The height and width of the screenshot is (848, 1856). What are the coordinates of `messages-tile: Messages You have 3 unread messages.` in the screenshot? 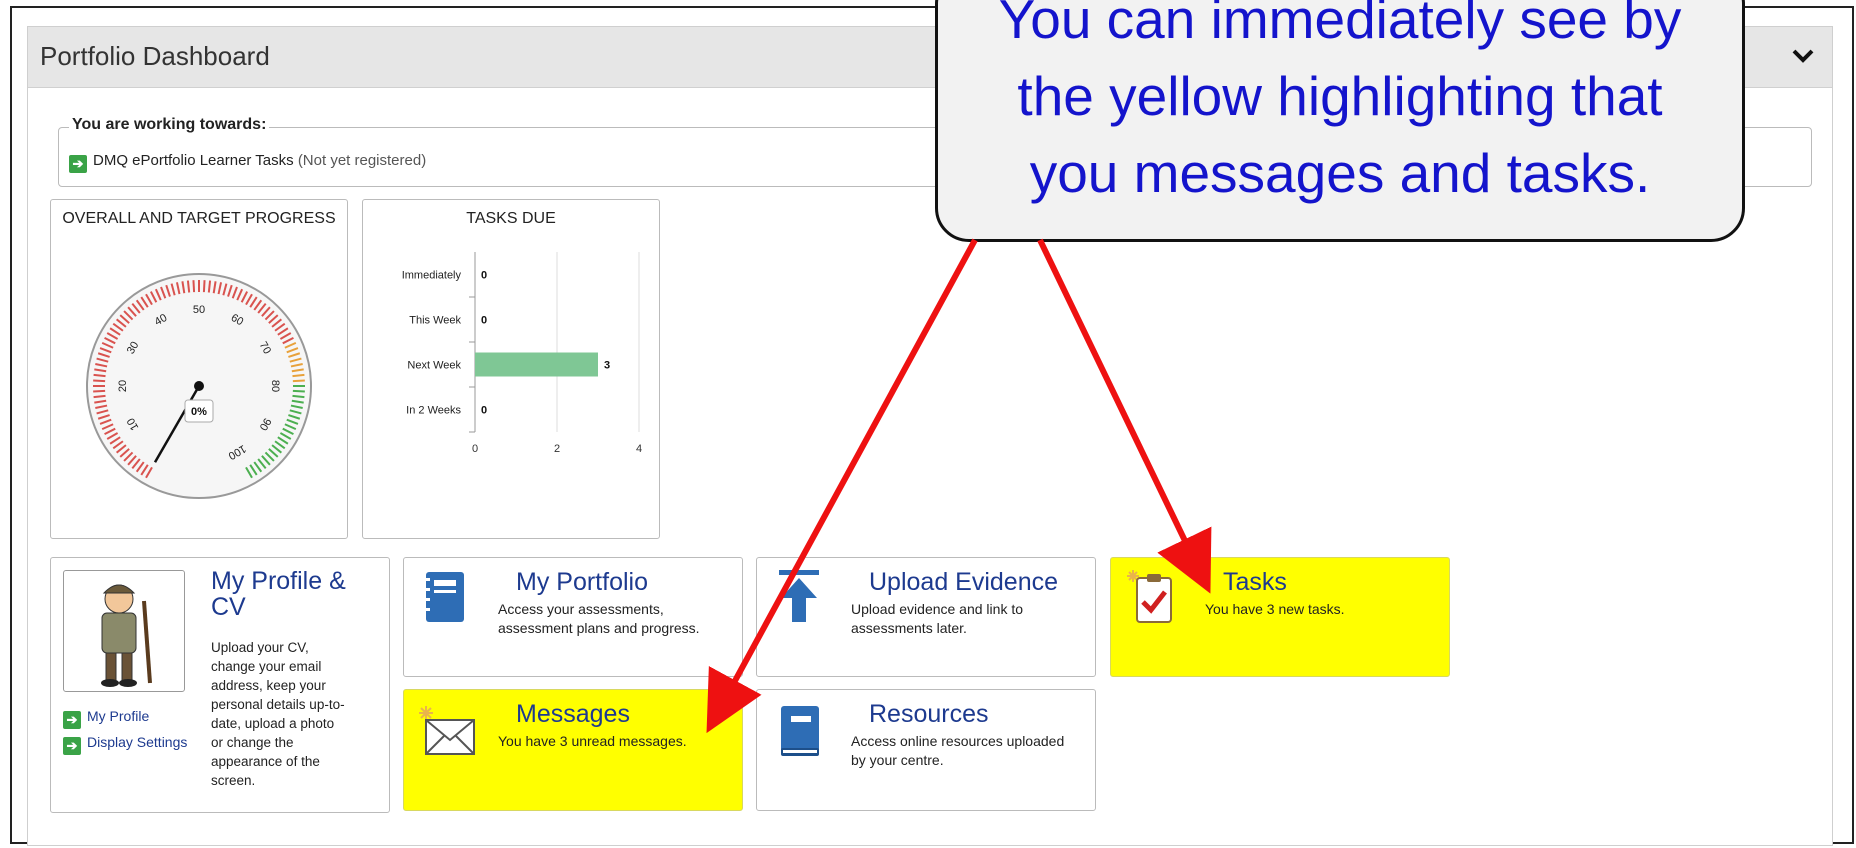 It's located at (573, 750).